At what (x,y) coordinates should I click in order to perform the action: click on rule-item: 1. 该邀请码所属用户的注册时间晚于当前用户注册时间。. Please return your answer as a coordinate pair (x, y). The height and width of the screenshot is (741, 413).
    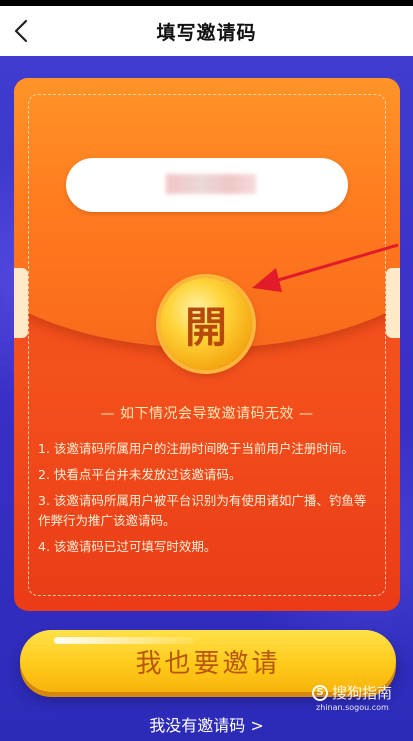
    Looking at the image, I should click on (196, 448).